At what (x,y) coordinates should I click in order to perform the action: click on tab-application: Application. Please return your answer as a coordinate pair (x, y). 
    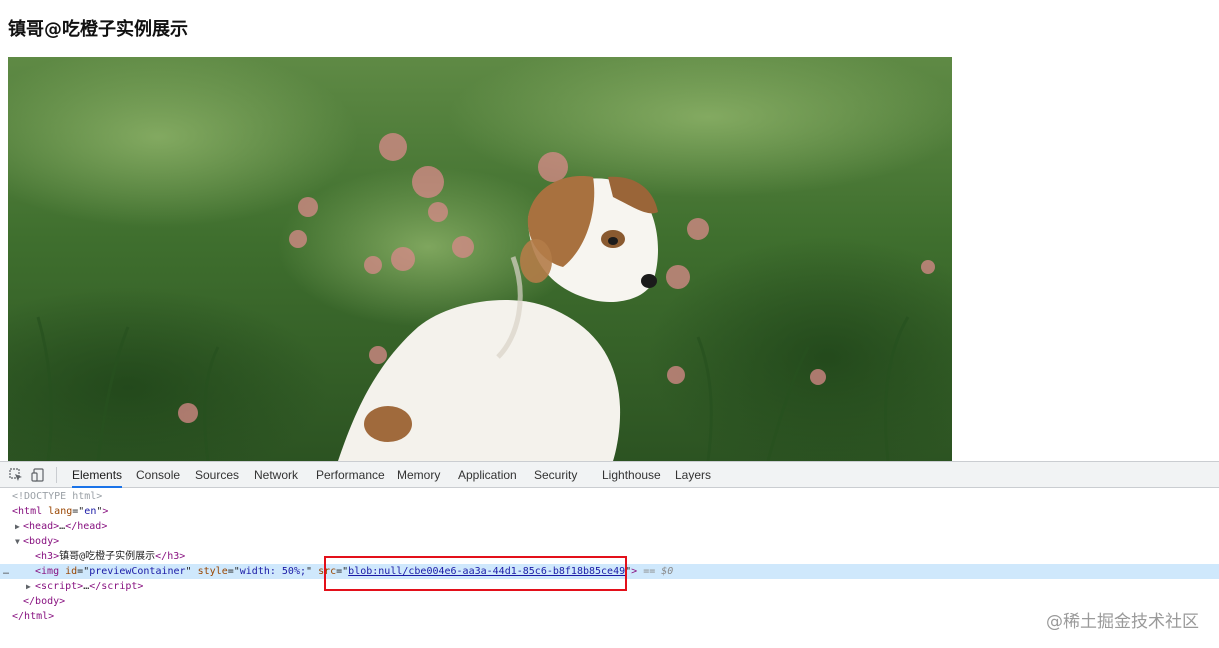
    Looking at the image, I should click on (487, 475).